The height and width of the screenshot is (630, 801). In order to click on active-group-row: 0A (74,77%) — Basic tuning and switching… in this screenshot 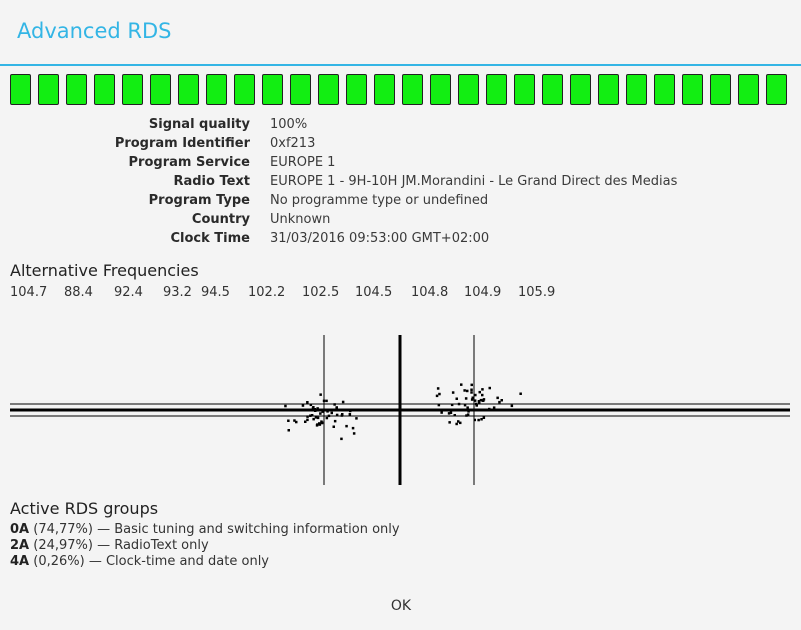, I will do `click(205, 529)`.